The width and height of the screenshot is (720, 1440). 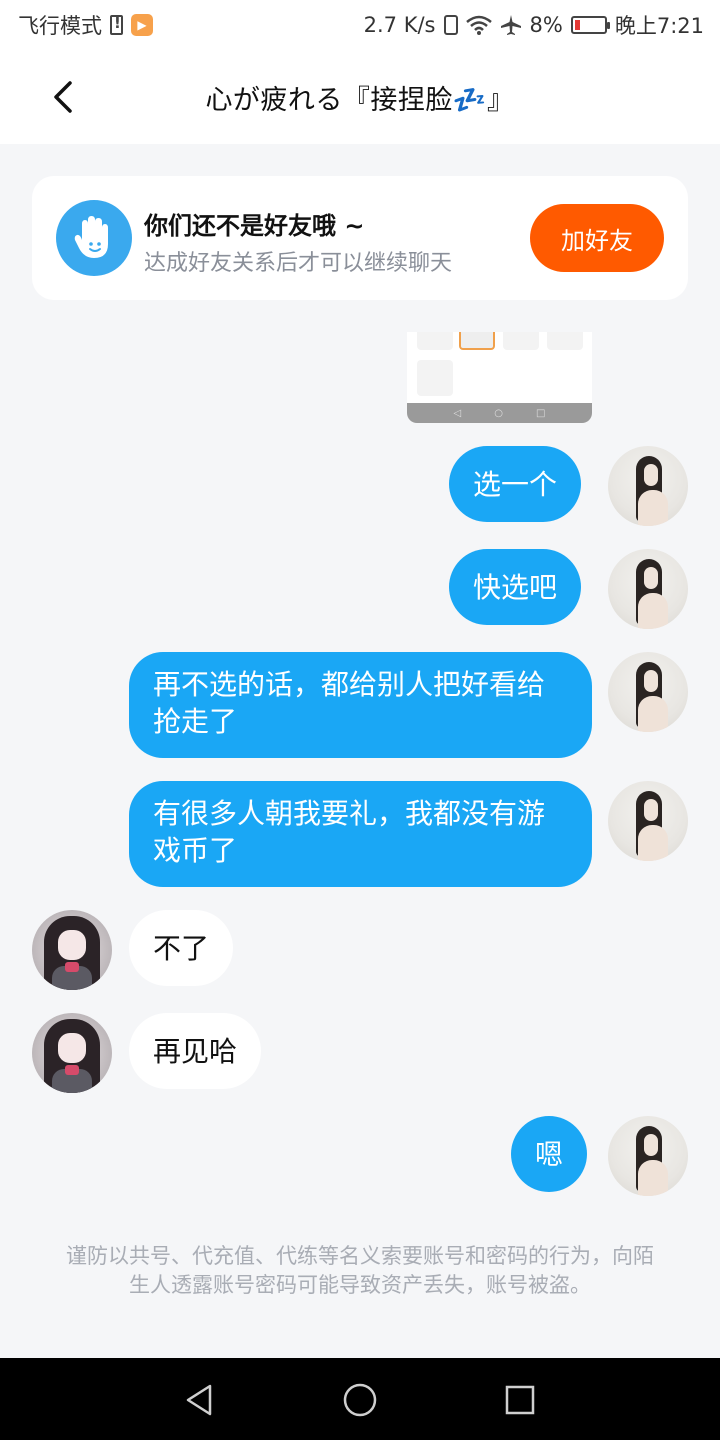 What do you see at coordinates (510, 25) in the screenshot?
I see `airplane-icon` at bounding box center [510, 25].